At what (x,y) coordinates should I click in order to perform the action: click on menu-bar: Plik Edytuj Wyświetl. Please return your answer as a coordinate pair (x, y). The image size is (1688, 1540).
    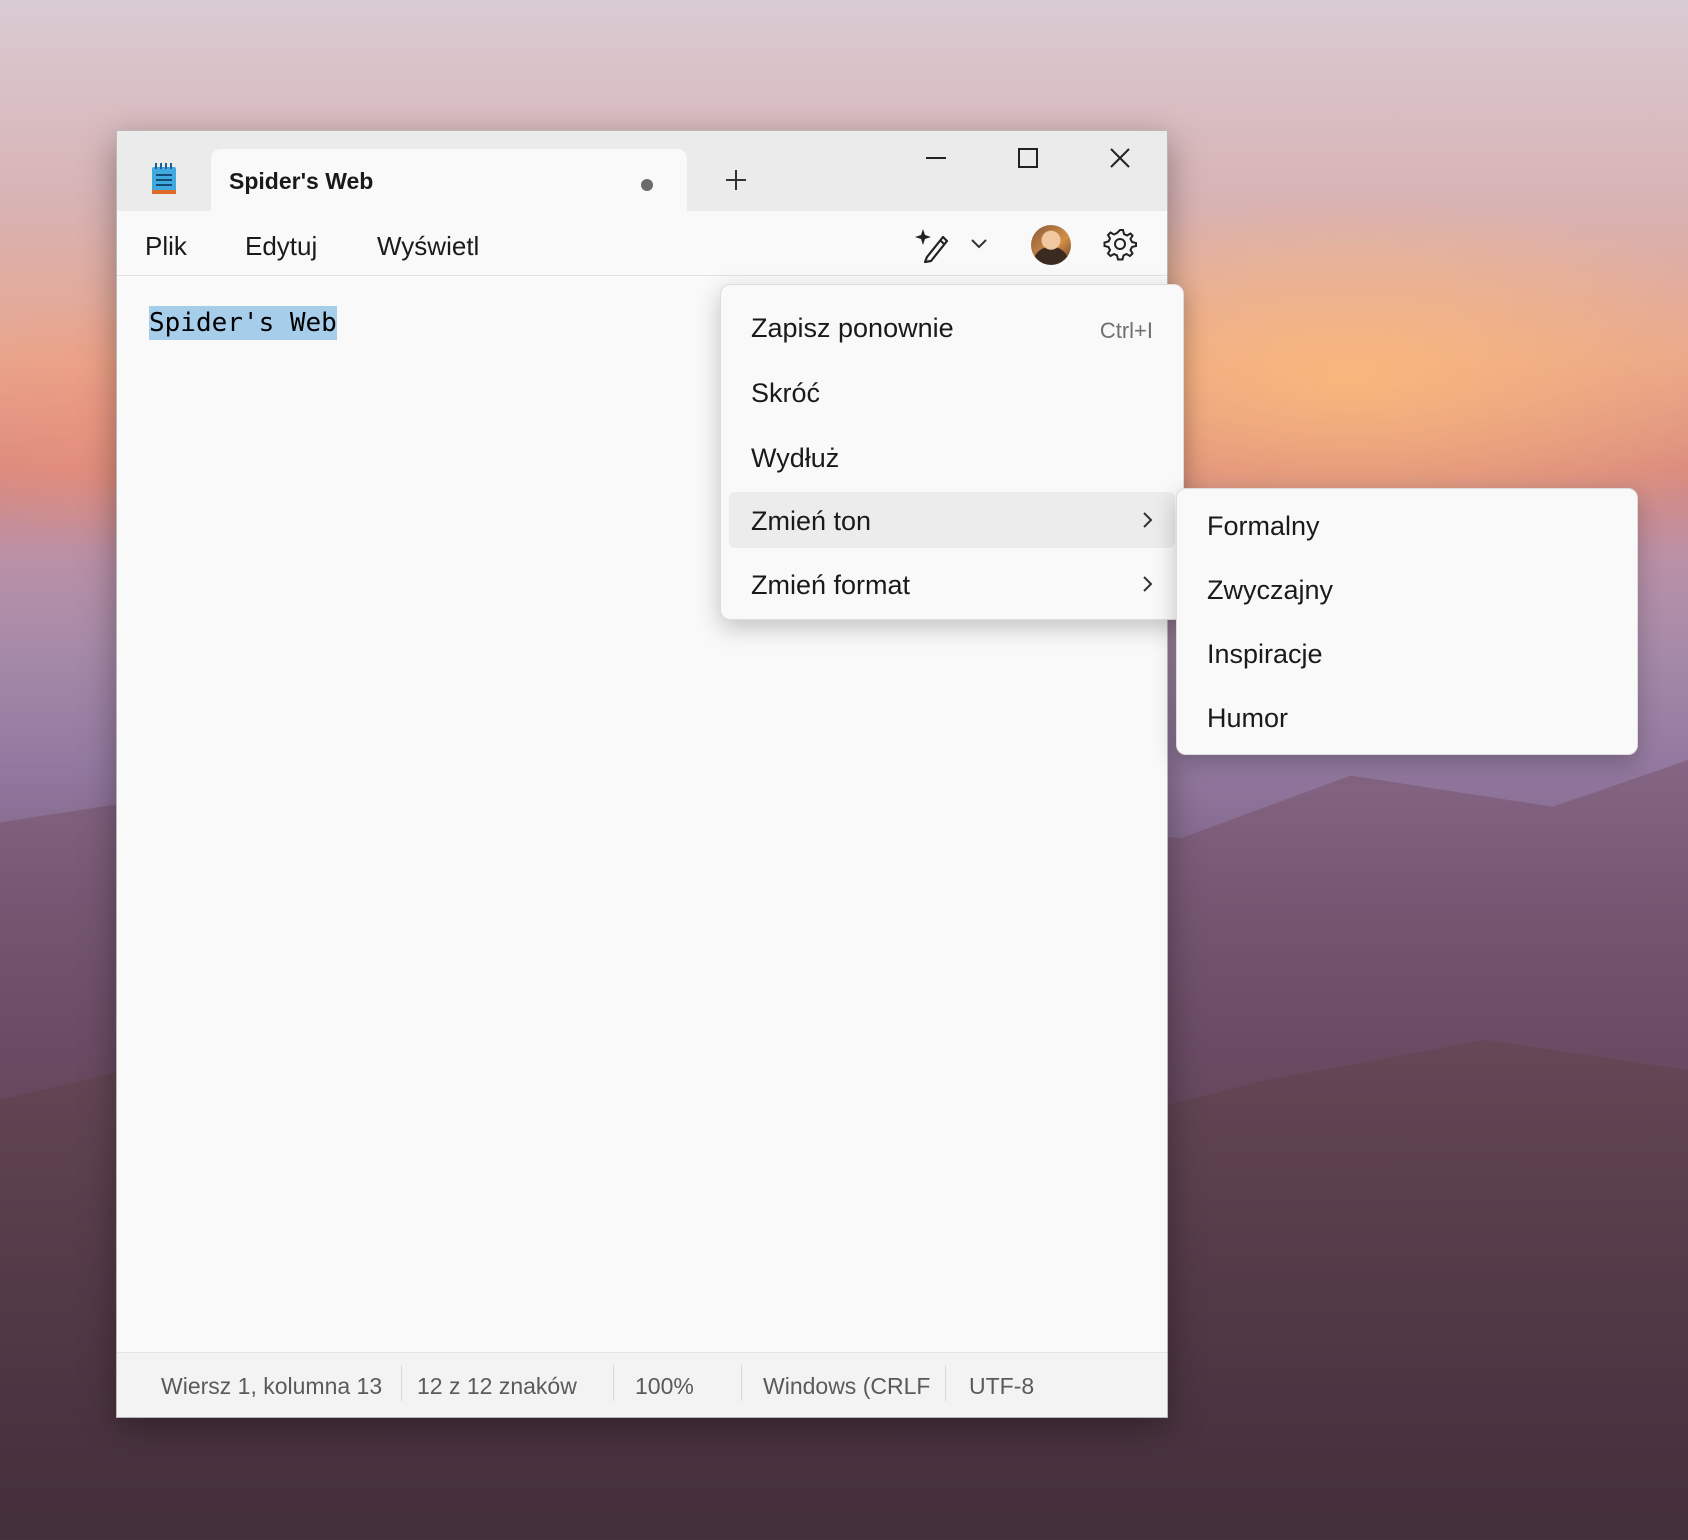
    Looking at the image, I should click on (642, 243).